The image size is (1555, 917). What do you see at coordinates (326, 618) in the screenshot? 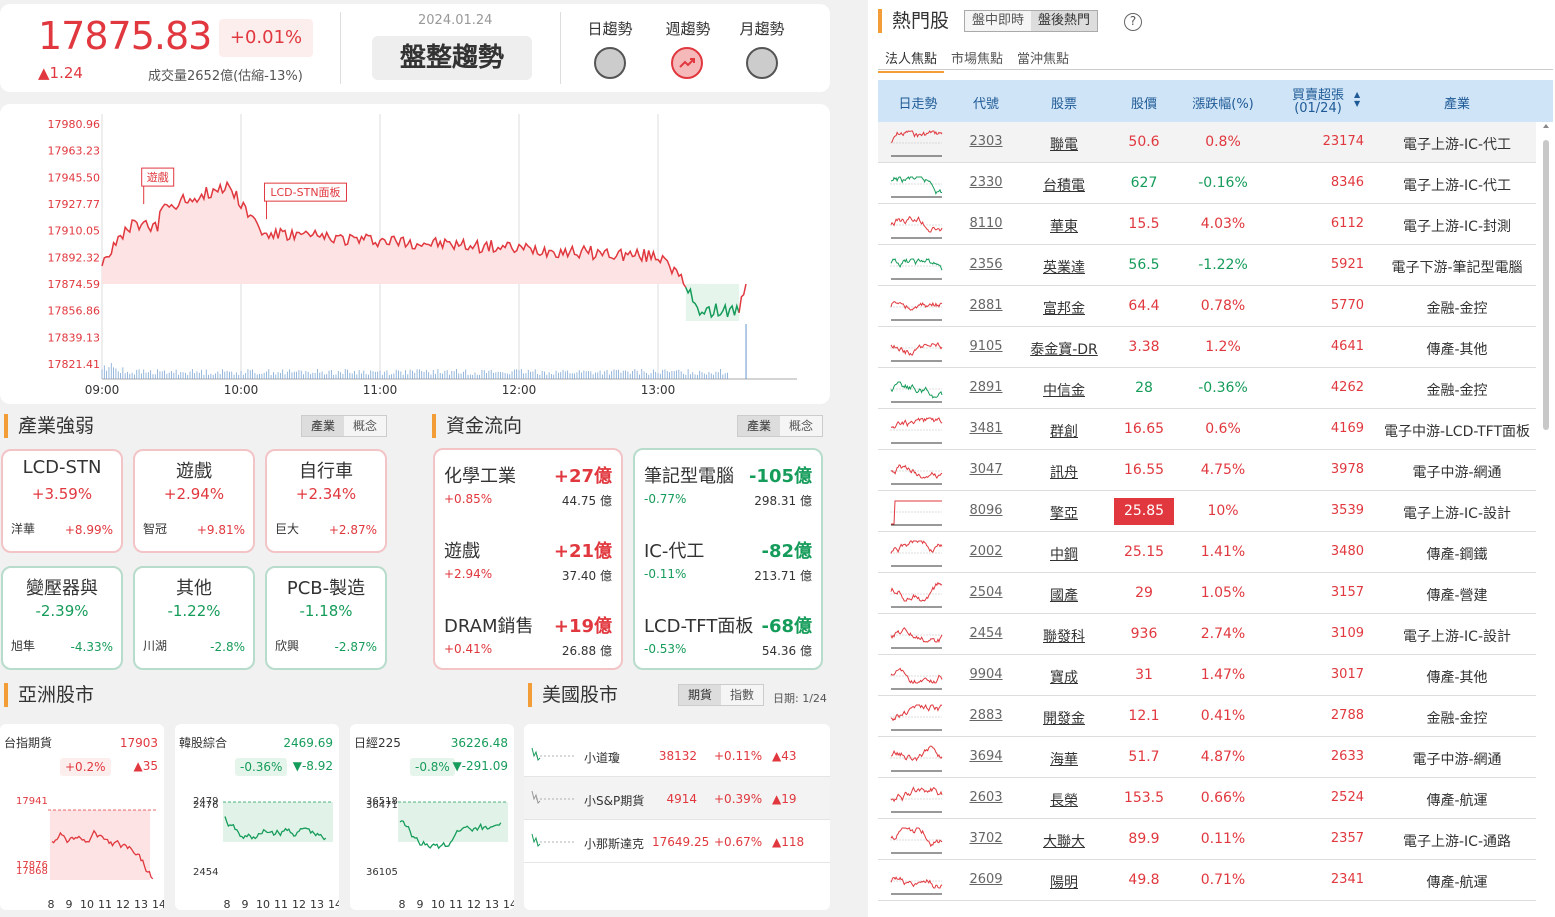
I see `industry-card: PCB-製造 -1.18% 欣興 -2.87%` at bounding box center [326, 618].